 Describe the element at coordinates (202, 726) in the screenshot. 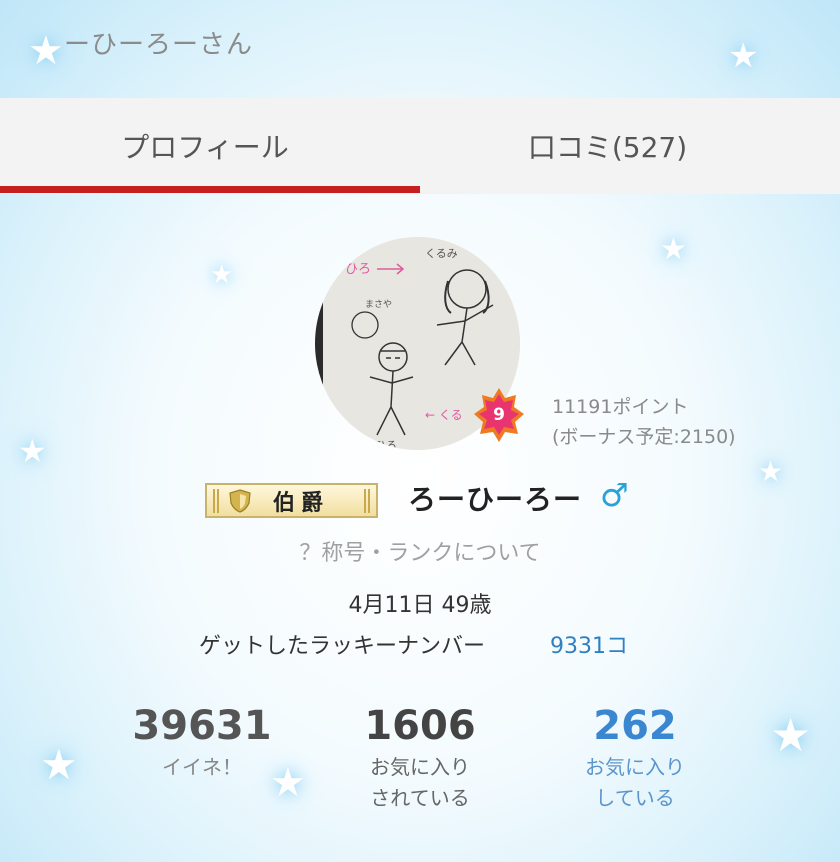

I see `likes-count: 39631` at that location.